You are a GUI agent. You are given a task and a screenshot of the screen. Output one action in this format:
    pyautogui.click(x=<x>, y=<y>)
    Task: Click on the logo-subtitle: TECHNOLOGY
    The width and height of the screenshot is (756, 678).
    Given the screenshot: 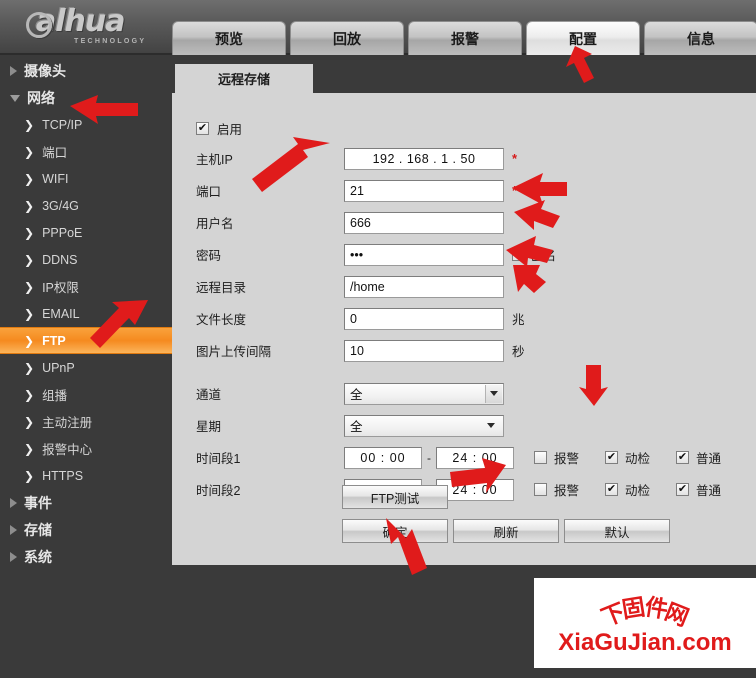 What is the action you would take?
    pyautogui.click(x=110, y=41)
    